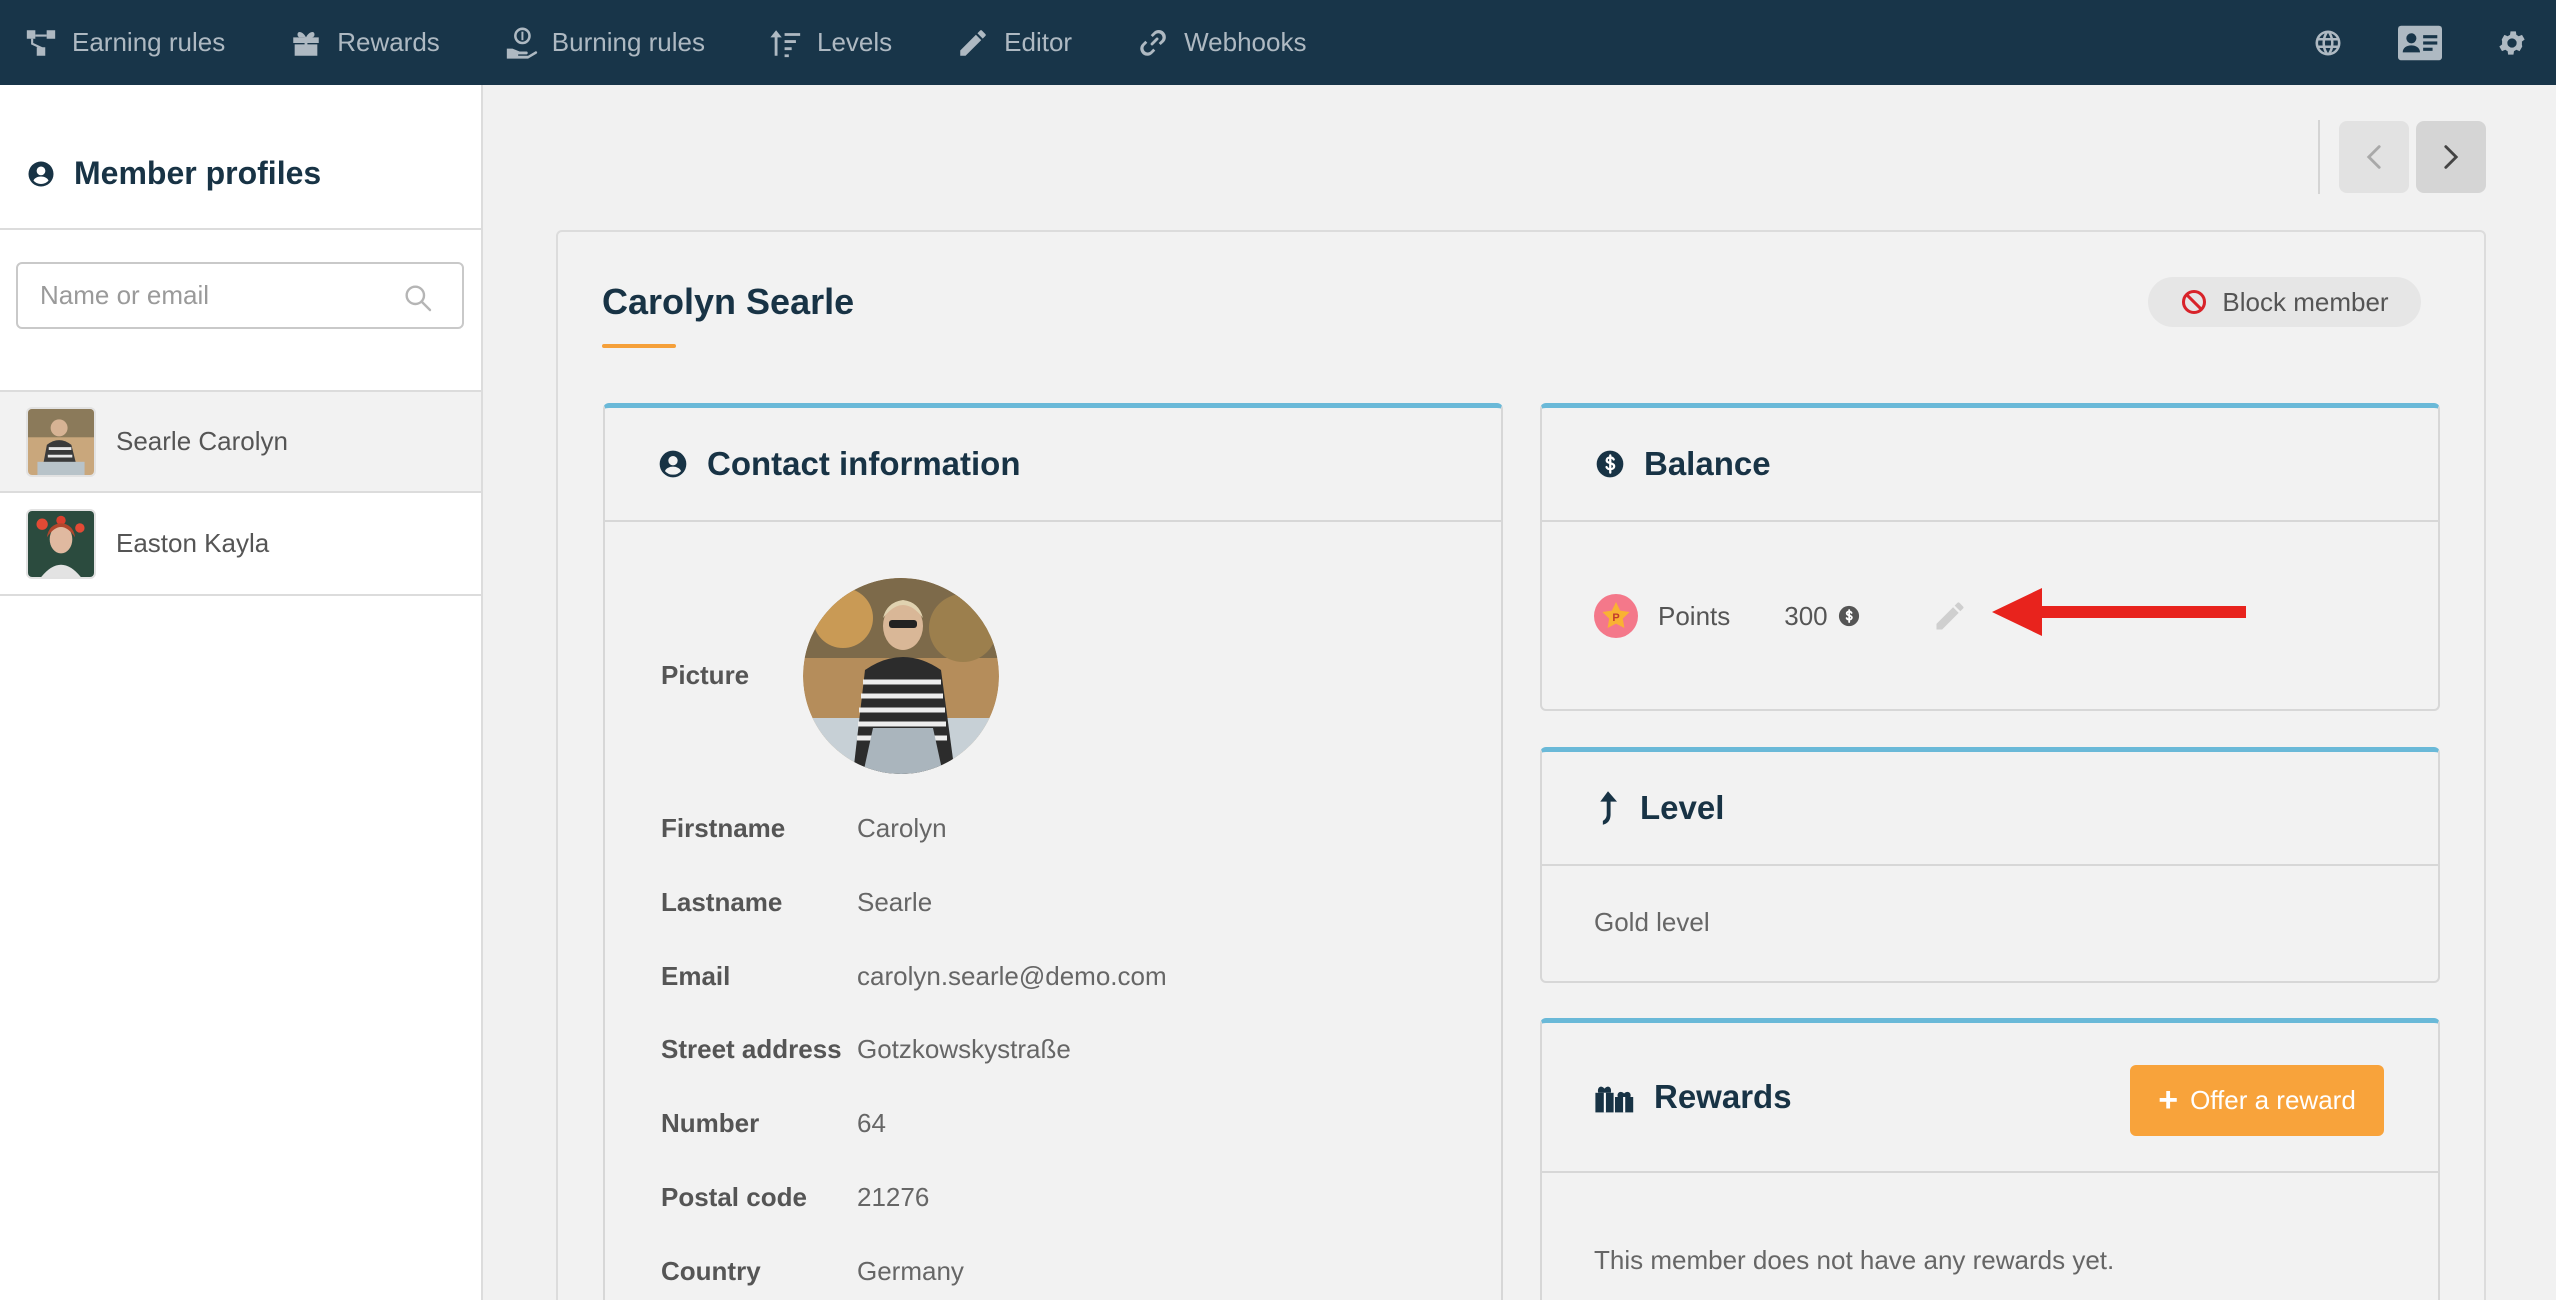 Image resolution: width=2556 pixels, height=1300 pixels. What do you see at coordinates (696, 976) in the screenshot?
I see `email-label: Email` at bounding box center [696, 976].